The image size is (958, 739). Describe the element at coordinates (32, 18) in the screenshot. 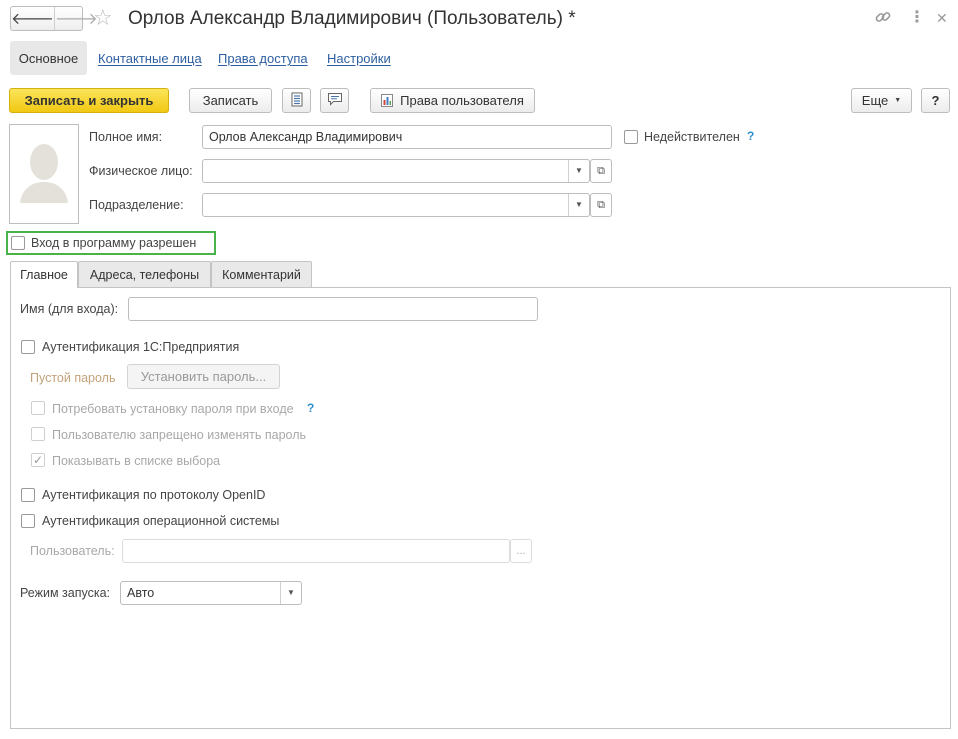

I see `arrow-left-icon: 🡐` at that location.